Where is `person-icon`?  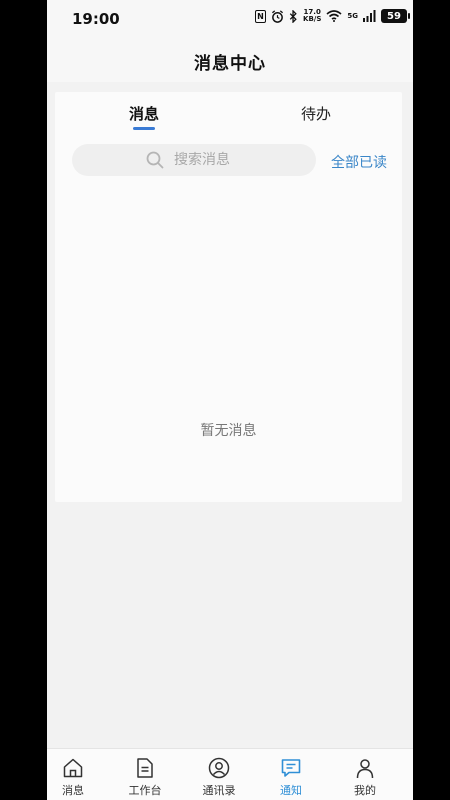 person-icon is located at coordinates (365, 769).